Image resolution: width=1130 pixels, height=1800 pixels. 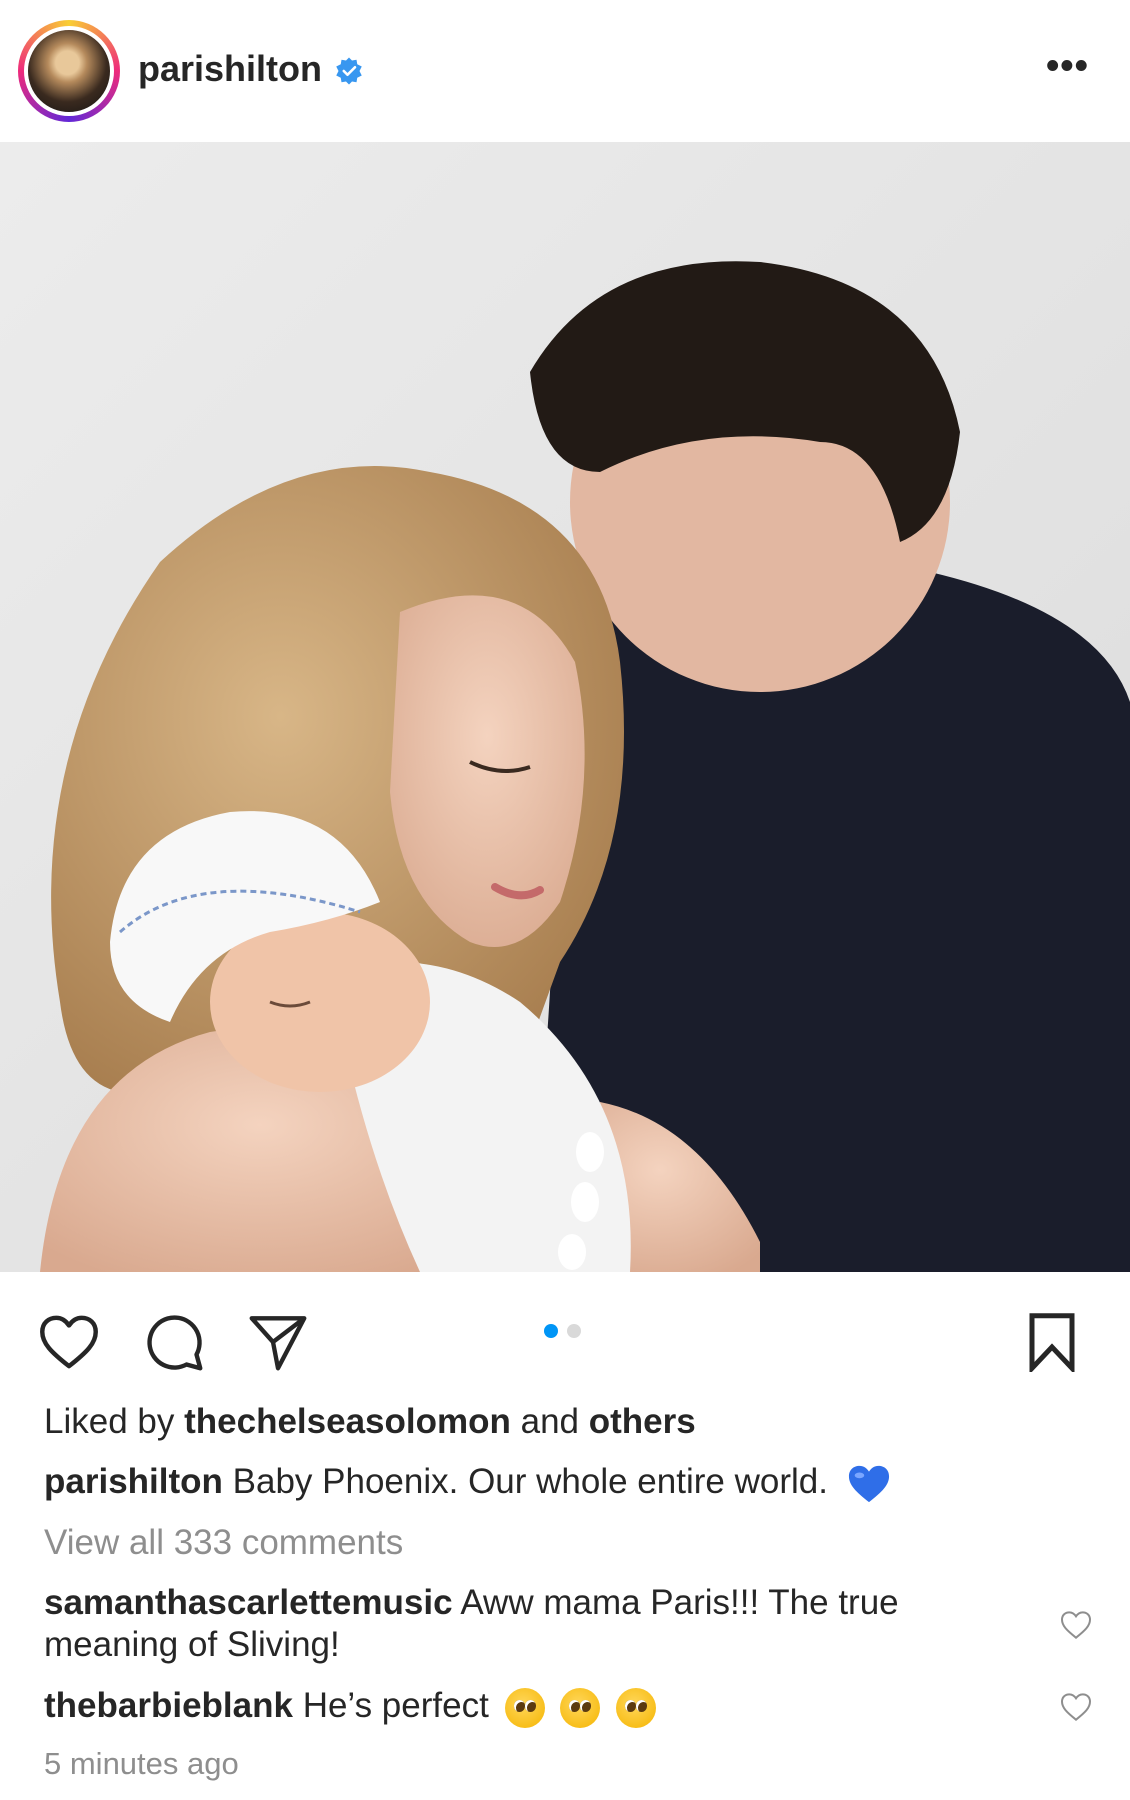 I want to click on carousel-dot, so click(x=574, y=1331).